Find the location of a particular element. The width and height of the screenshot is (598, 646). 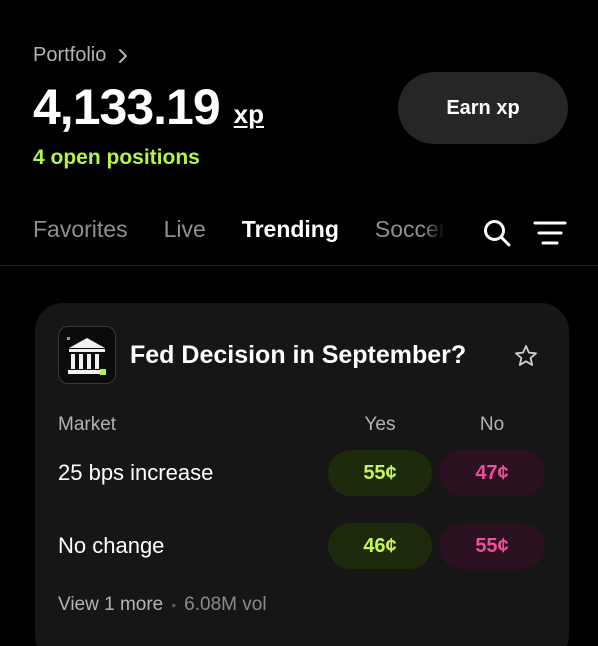

outcome-label: 25 bps increase is located at coordinates (136, 472).